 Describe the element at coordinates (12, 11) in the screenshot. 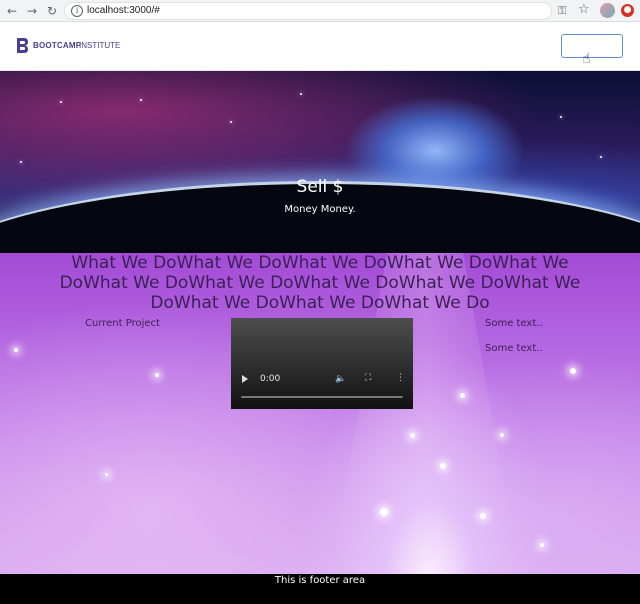

I see `back-icon: ←` at that location.